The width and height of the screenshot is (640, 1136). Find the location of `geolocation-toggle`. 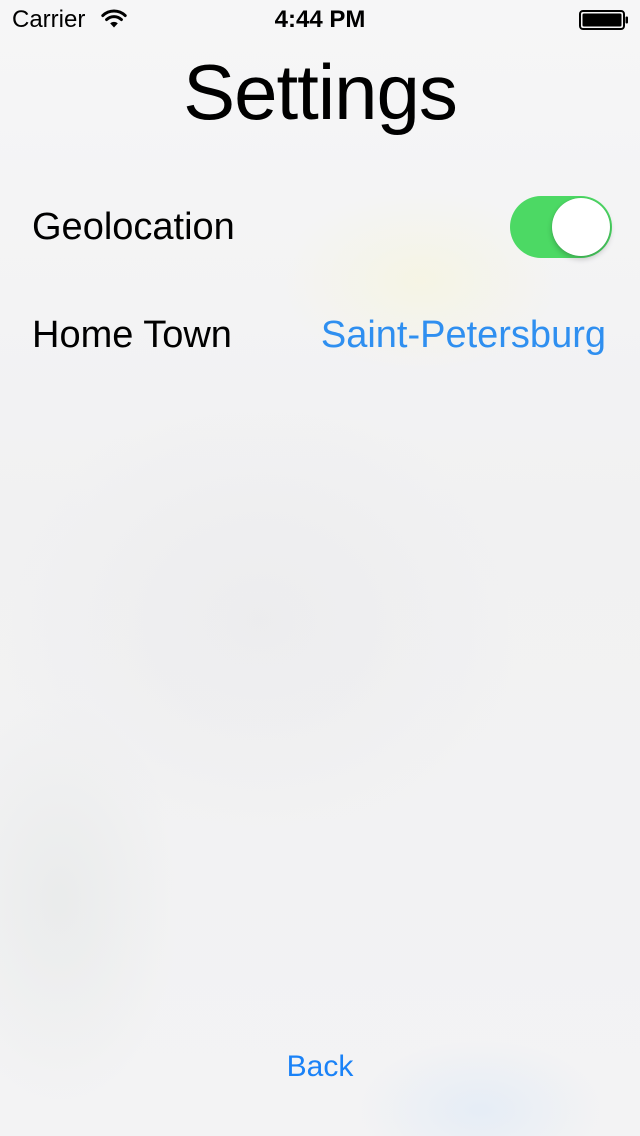

geolocation-toggle is located at coordinates (561, 227).